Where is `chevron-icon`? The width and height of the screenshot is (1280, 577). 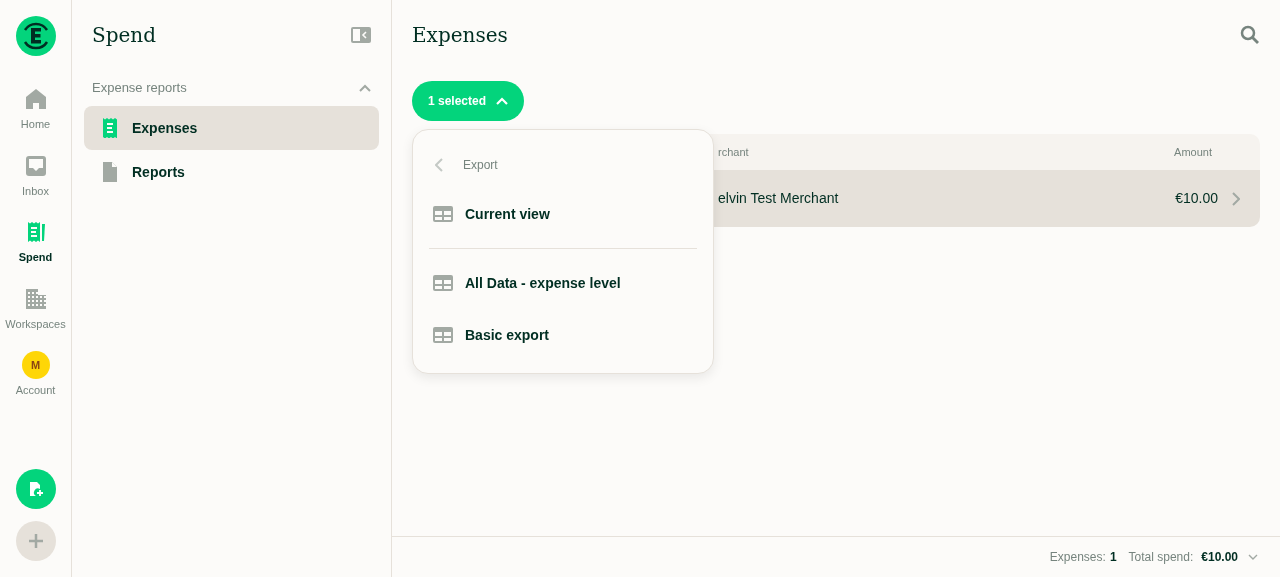
chevron-icon is located at coordinates (365, 88).